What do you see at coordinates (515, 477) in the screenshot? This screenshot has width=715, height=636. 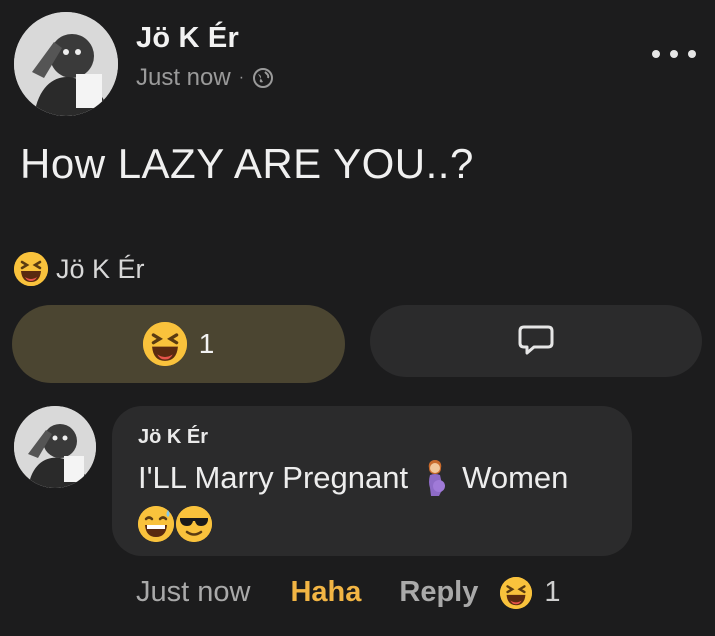 I see `comment-text-after: Women` at bounding box center [515, 477].